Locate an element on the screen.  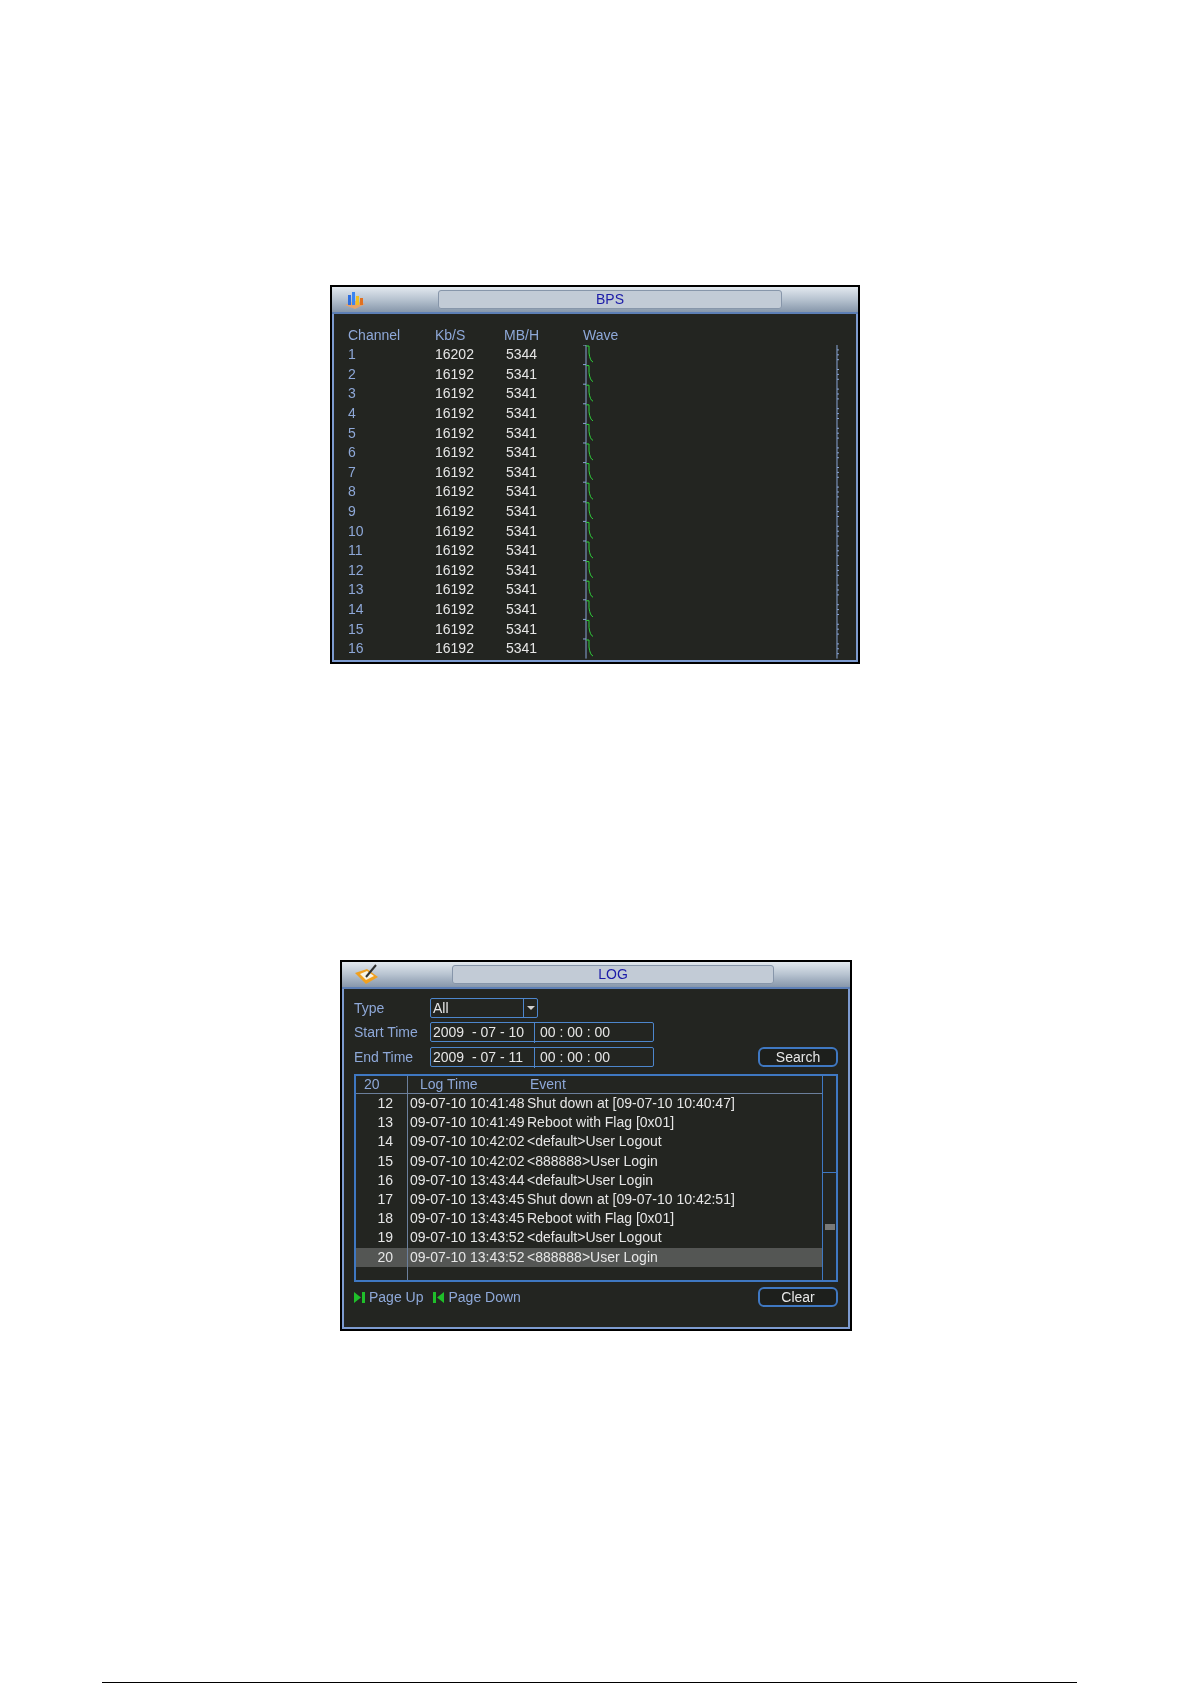
window-title: LOG is located at coordinates (613, 974).